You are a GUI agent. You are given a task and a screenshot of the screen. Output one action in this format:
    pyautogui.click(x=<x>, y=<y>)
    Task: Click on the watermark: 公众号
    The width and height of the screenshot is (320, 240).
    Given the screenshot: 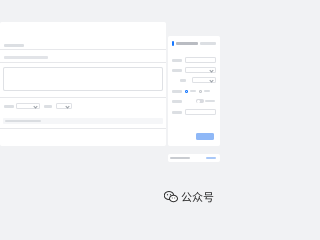 What is the action you would take?
    pyautogui.click(x=189, y=197)
    